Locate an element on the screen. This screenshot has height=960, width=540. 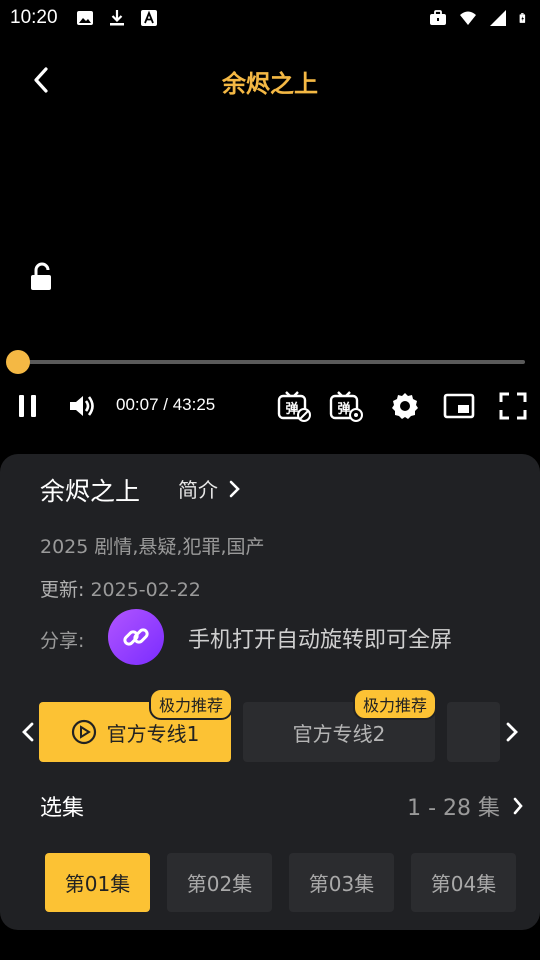
pause-icon is located at coordinates (27, 406).